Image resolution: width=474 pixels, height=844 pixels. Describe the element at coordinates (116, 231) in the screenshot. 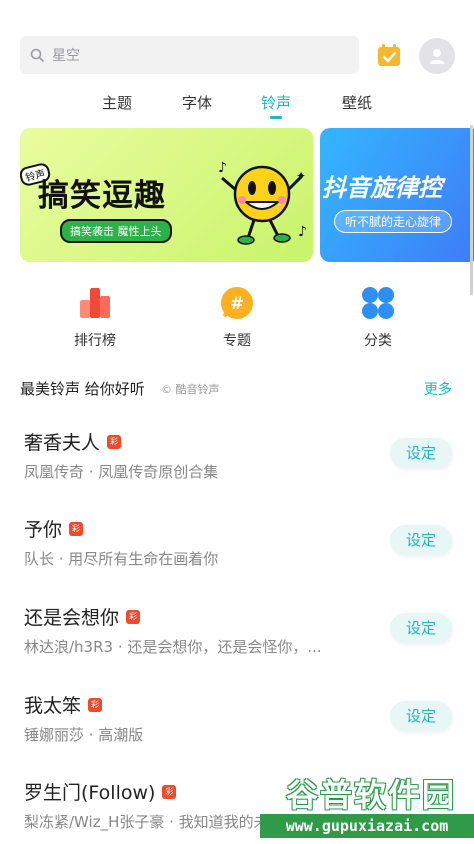

I see `banner-subtitle: 搞笑袭击 魔性上头` at that location.